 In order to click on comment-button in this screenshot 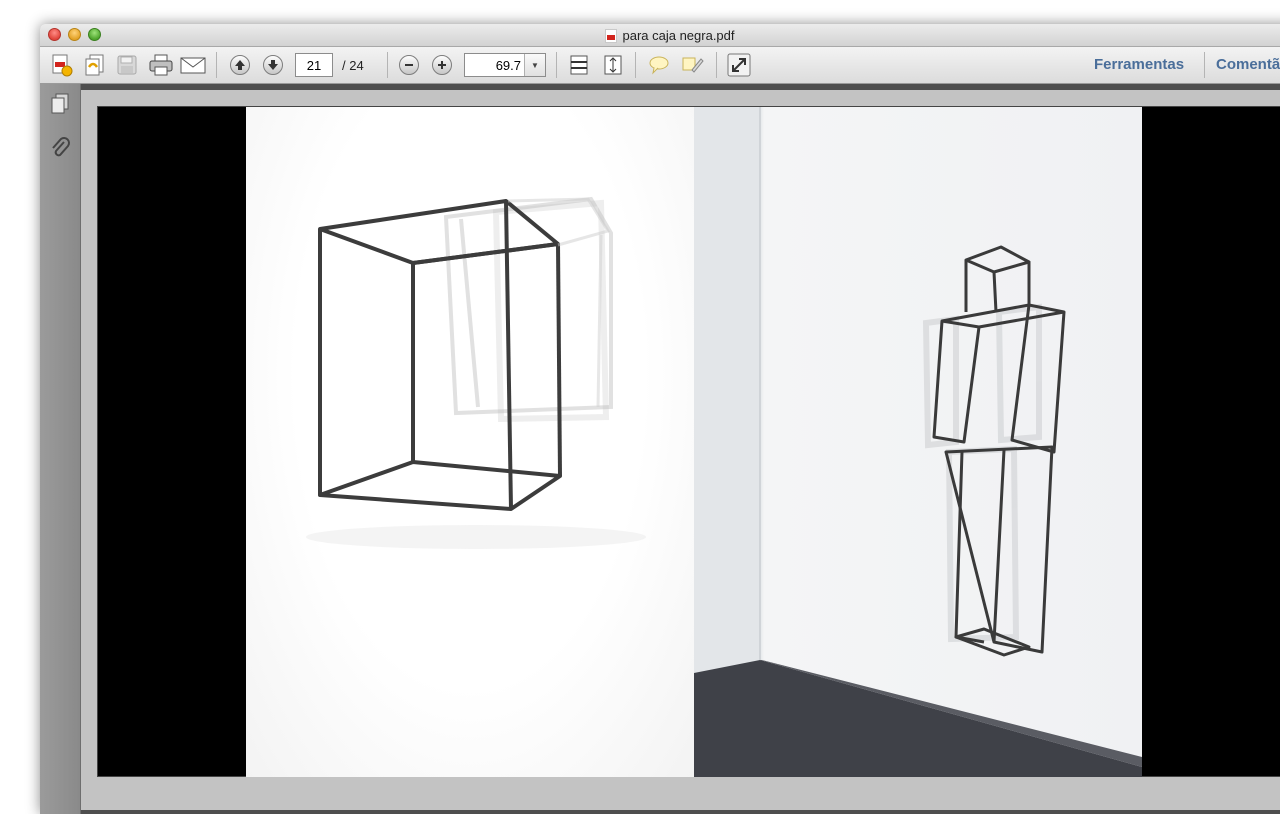, I will do `click(659, 65)`.